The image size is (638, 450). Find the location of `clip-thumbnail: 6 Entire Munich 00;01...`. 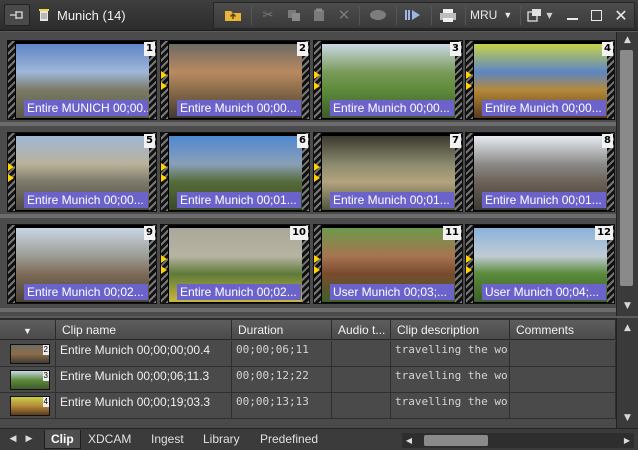

clip-thumbnail: 6 Entire Munich 00;01... is located at coordinates (235, 172).